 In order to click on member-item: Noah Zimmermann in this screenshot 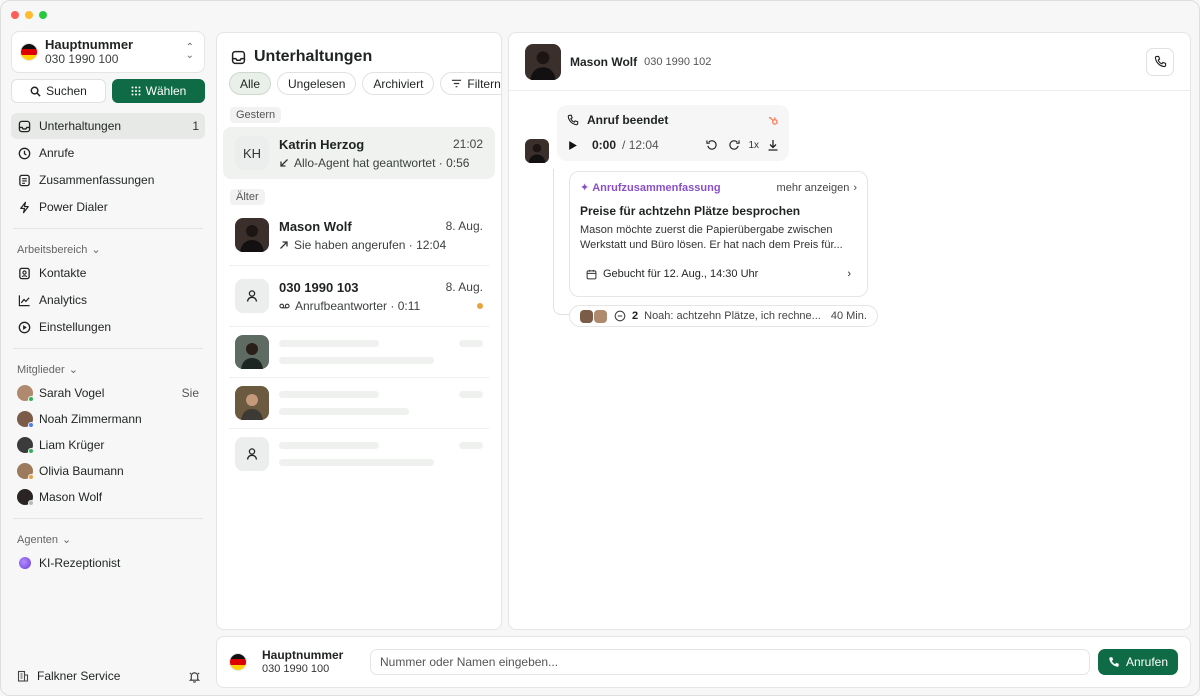, I will do `click(108, 419)`.